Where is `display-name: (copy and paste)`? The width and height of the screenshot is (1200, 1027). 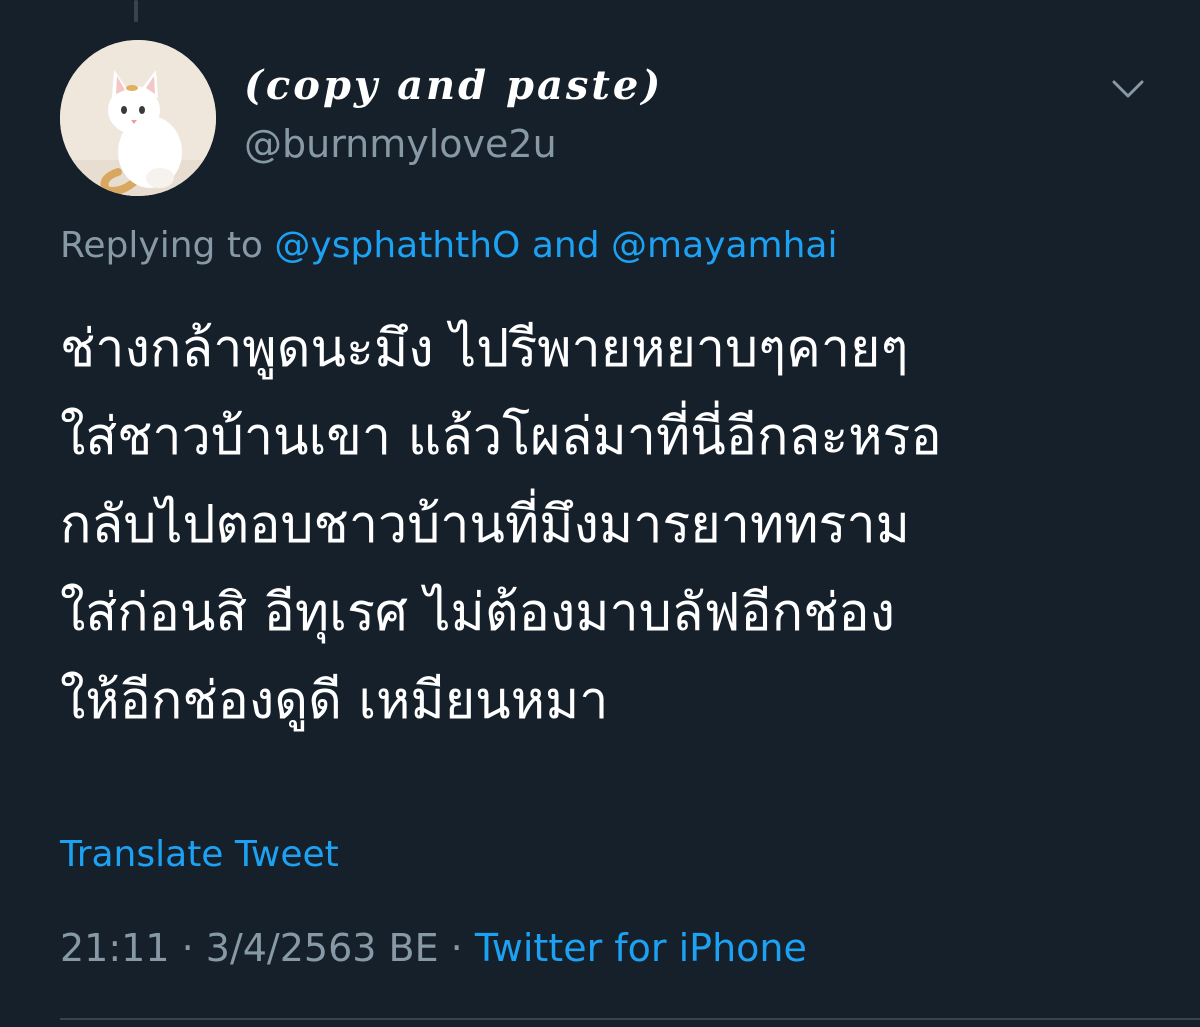
display-name: (copy and paste) is located at coordinates (453, 85).